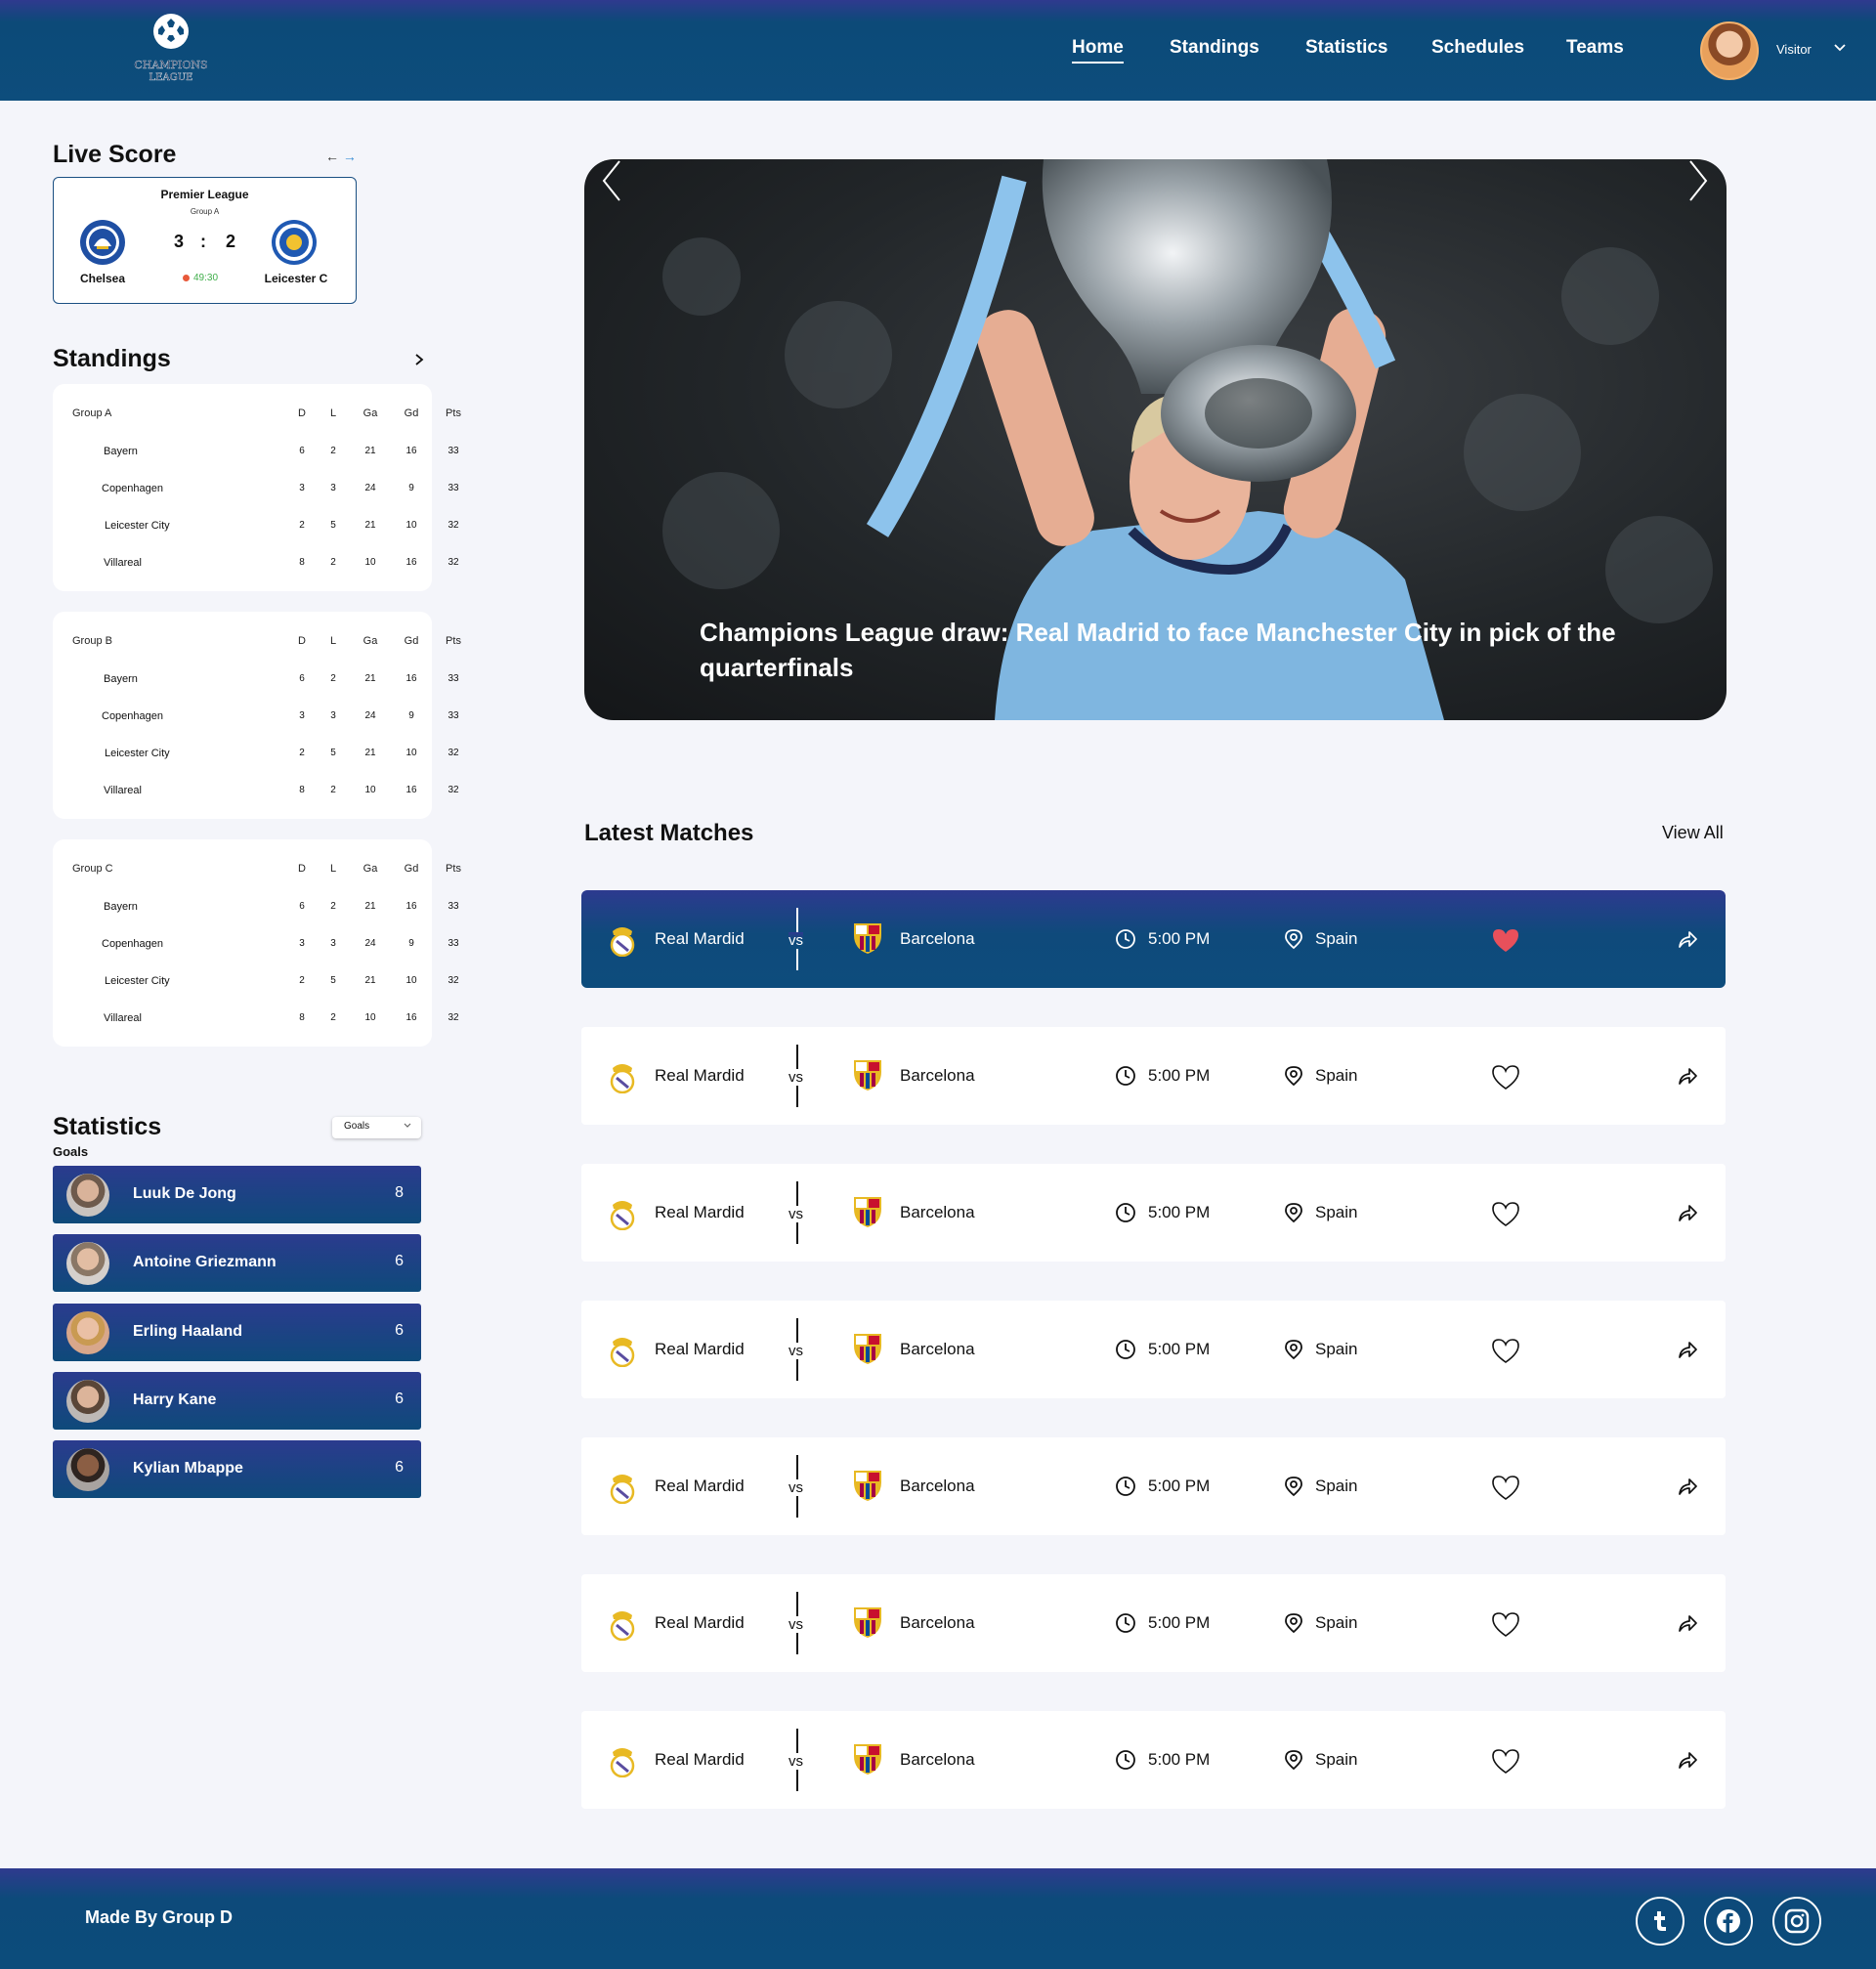 The image size is (1876, 1969). I want to click on stat-pts: 33, so click(453, 906).